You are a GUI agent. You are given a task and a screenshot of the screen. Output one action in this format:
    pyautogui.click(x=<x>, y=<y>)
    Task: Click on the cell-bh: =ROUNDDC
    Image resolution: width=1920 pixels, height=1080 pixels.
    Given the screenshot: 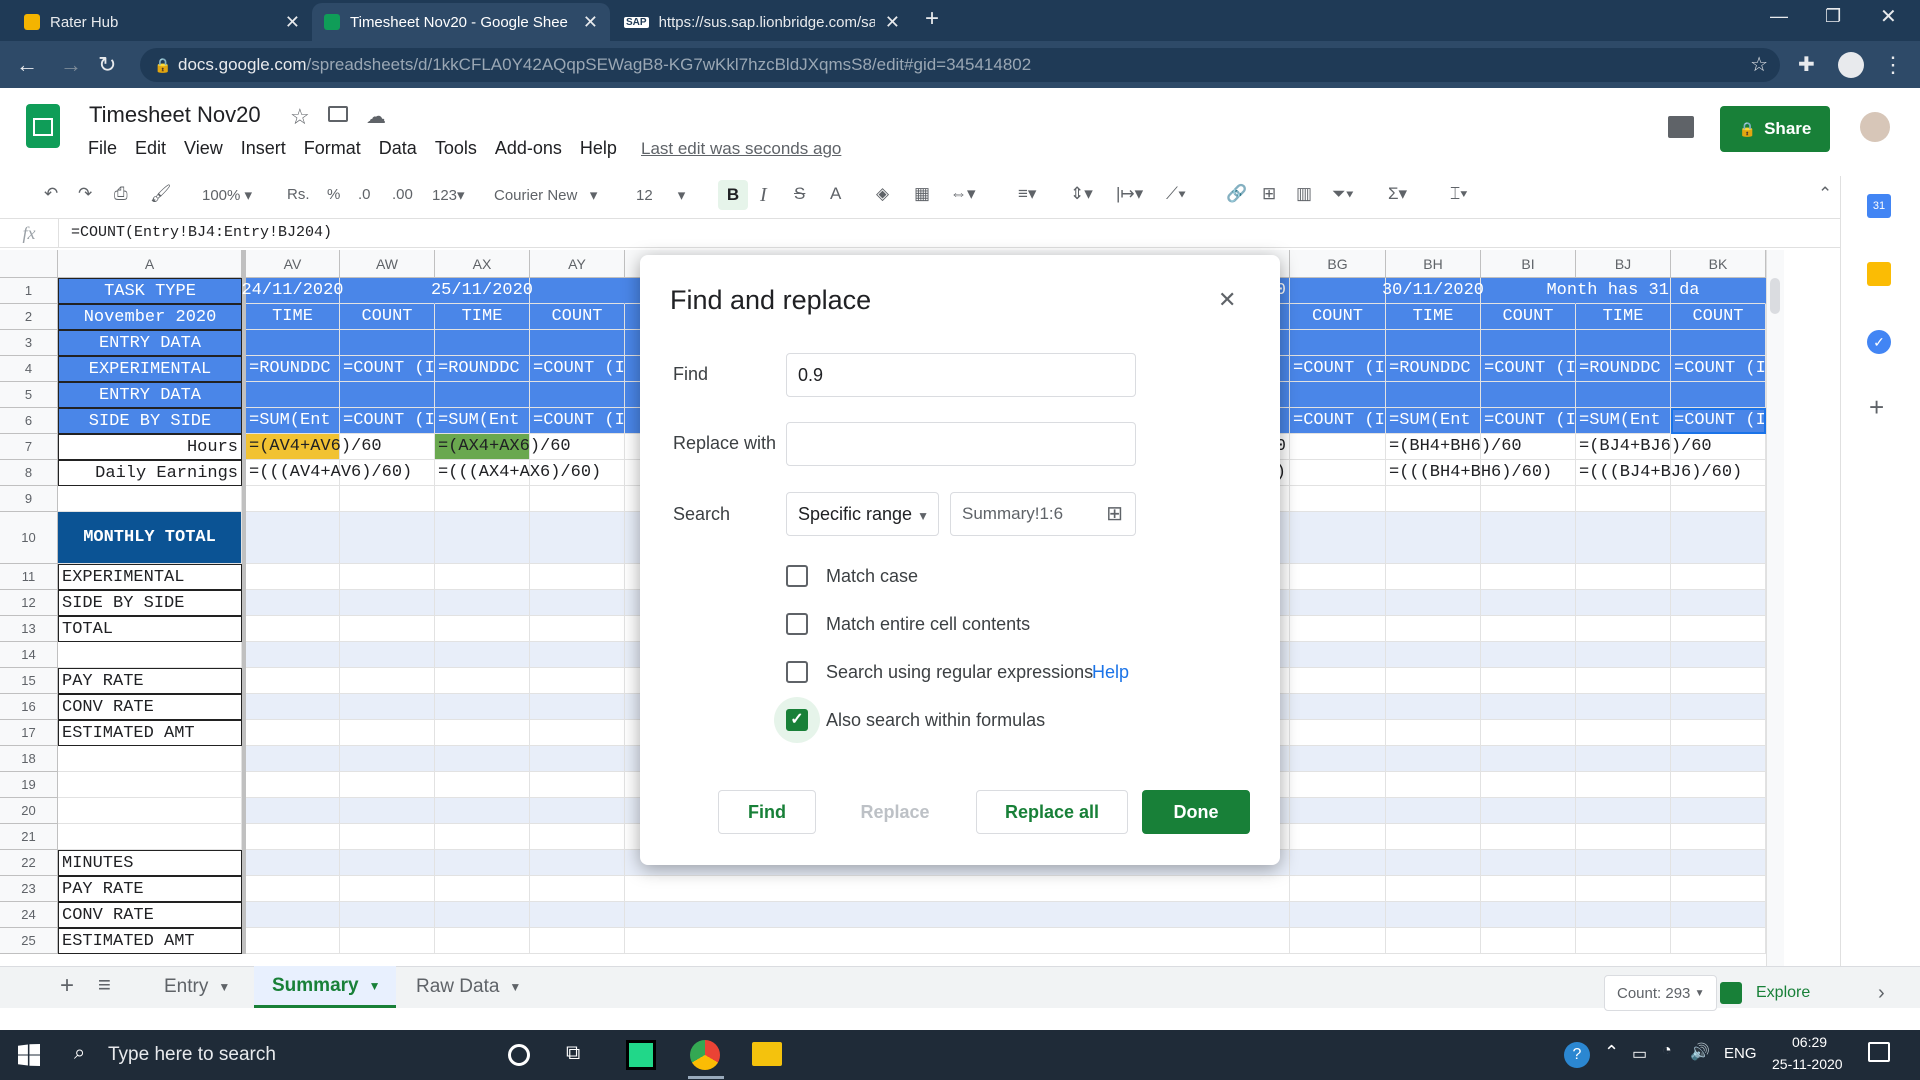 What is the action you would take?
    pyautogui.click(x=1433, y=369)
    